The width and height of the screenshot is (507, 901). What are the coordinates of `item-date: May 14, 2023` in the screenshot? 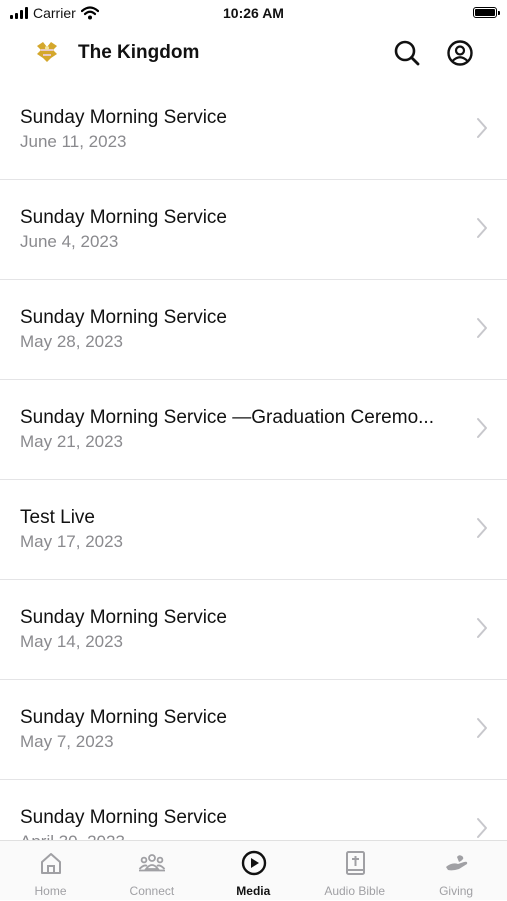 It's located at (72, 641).